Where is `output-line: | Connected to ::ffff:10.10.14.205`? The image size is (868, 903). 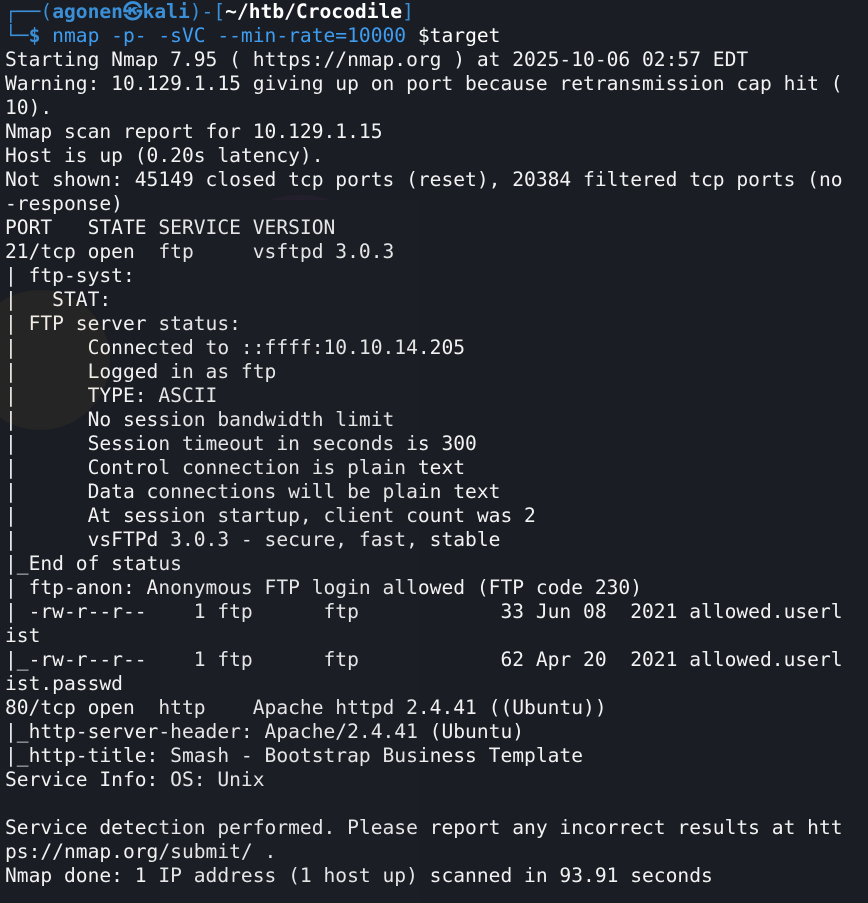
output-line: | Connected to ::ffff:10.10.14.205 is located at coordinates (235, 347).